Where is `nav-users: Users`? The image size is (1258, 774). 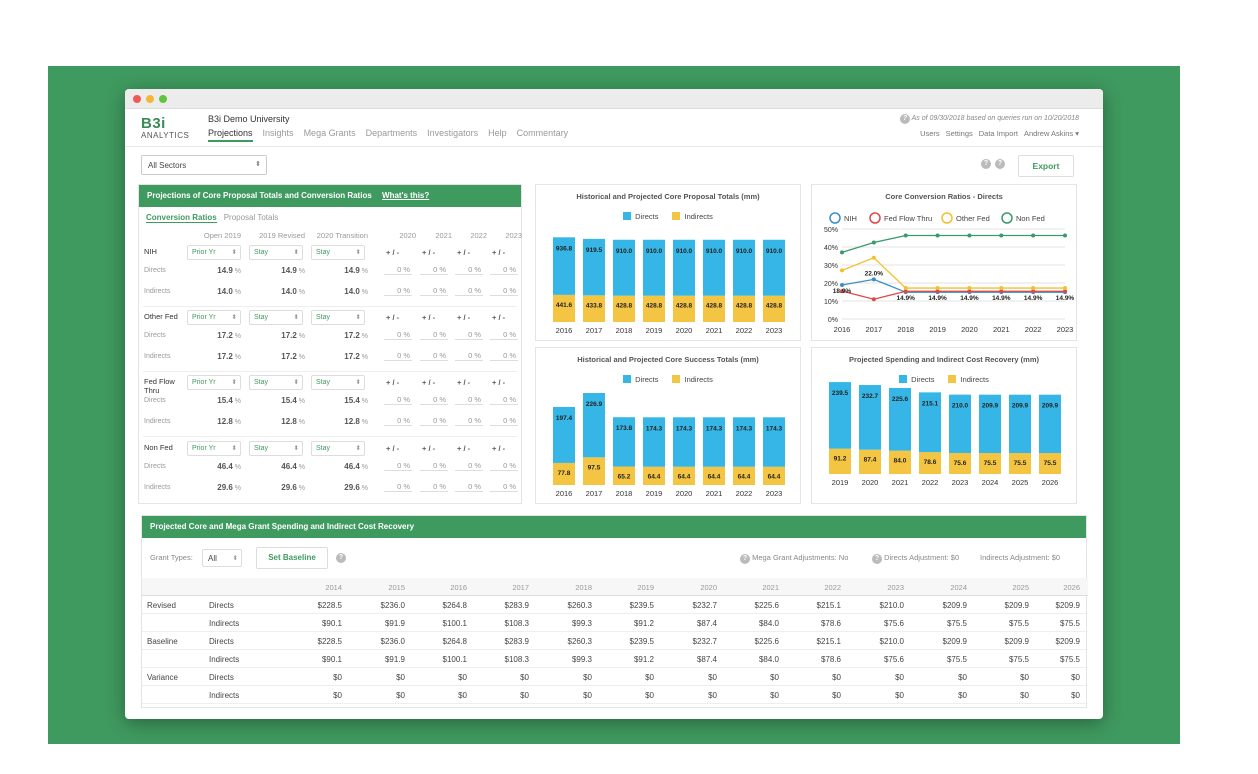 nav-users: Users is located at coordinates (930, 133).